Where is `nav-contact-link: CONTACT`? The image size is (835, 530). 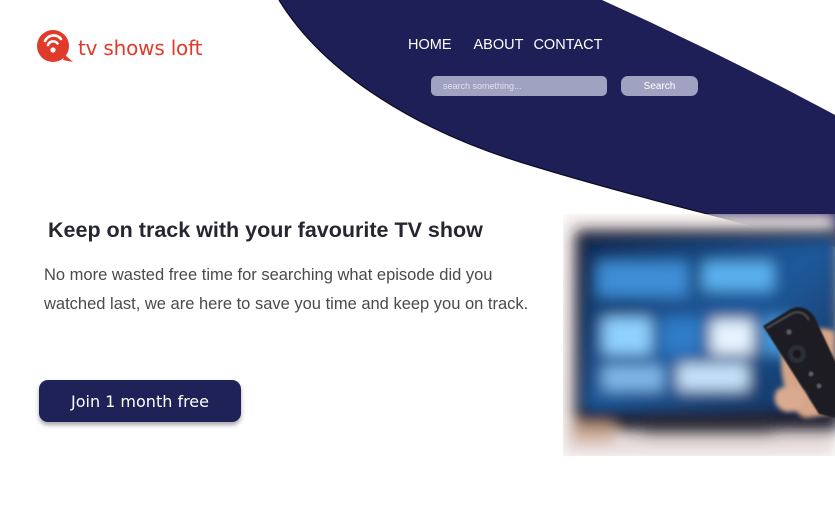
nav-contact-link: CONTACT is located at coordinates (567, 45).